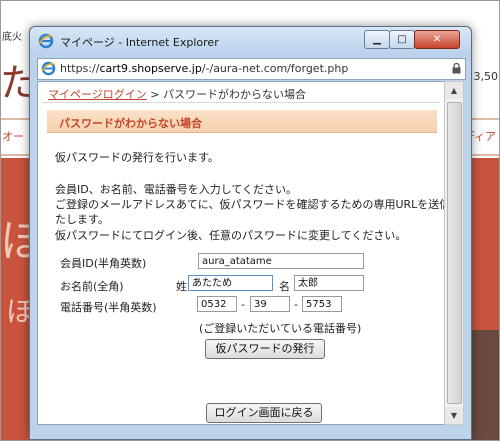 The height and width of the screenshot is (441, 500). What do you see at coordinates (150, 68) in the screenshot?
I see `url-host: cart9.shopserve.jp` at bounding box center [150, 68].